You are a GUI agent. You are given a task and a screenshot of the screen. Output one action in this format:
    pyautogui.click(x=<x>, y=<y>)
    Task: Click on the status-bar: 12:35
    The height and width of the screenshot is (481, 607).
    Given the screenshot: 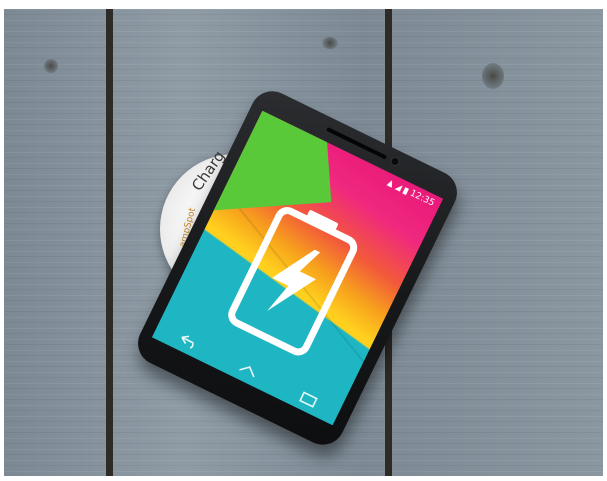 What is the action you would take?
    pyautogui.click(x=410, y=193)
    